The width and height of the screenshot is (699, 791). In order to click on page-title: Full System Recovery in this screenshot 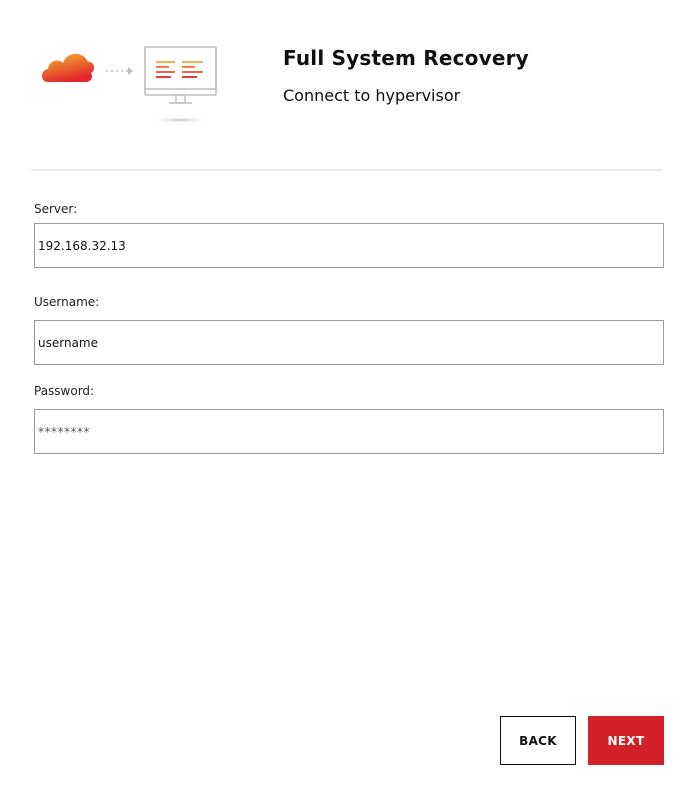, I will do `click(406, 58)`.